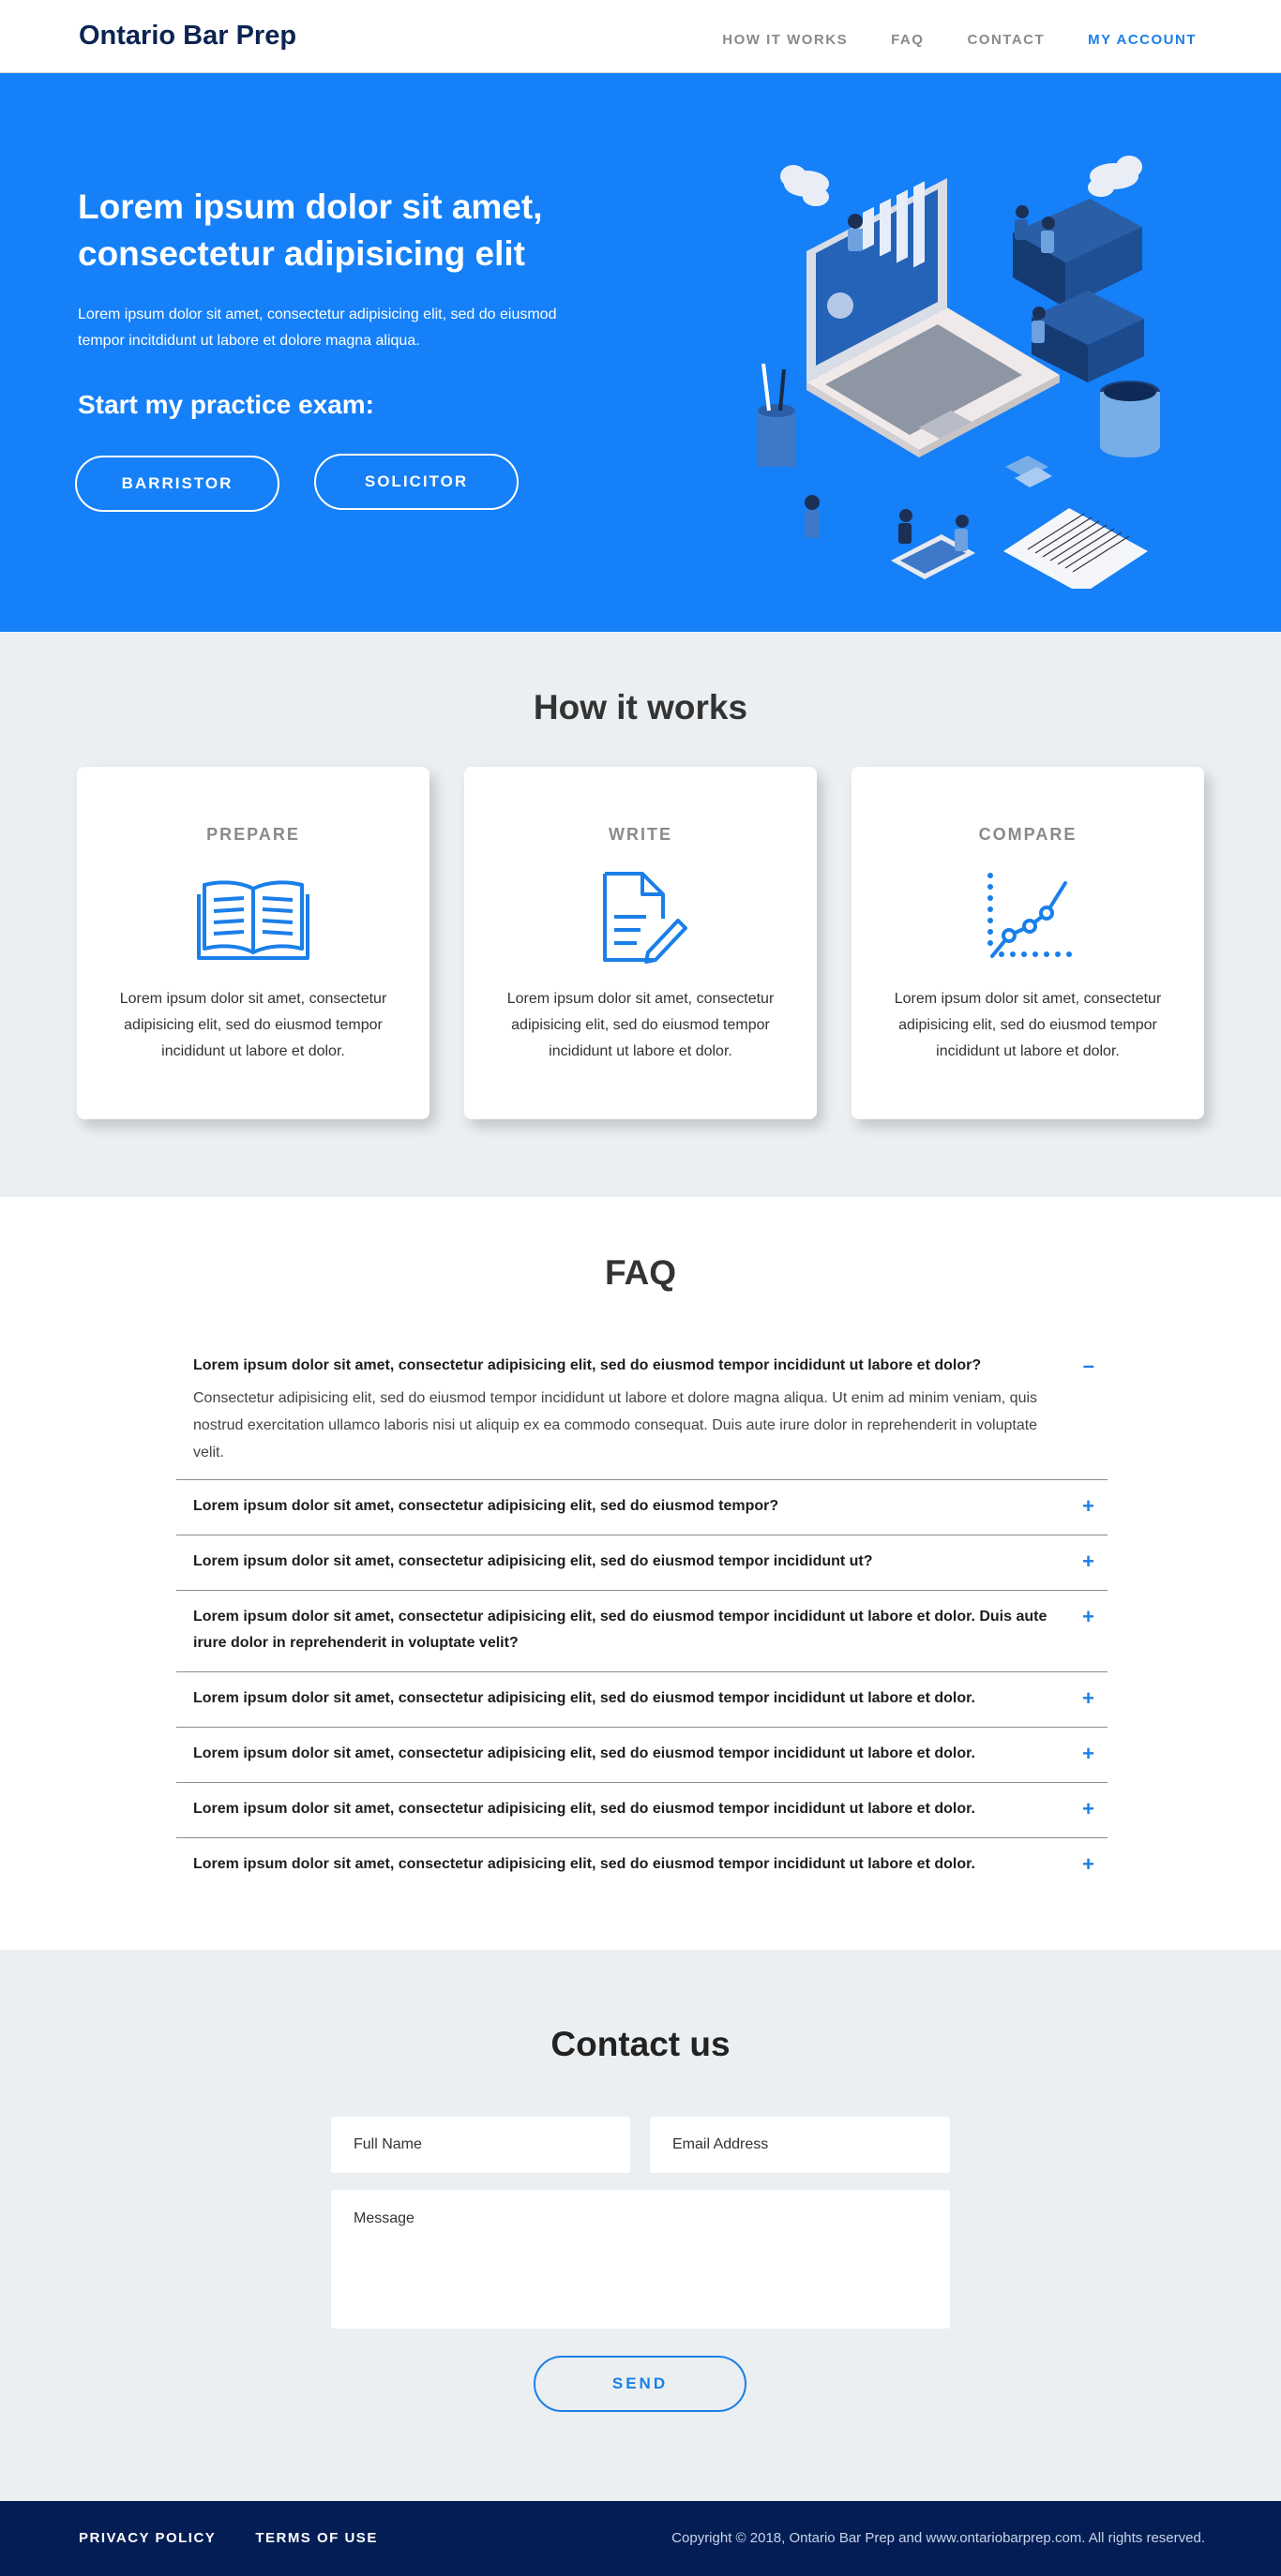  What do you see at coordinates (1028, 834) in the screenshot?
I see `card-title: COMPARE` at bounding box center [1028, 834].